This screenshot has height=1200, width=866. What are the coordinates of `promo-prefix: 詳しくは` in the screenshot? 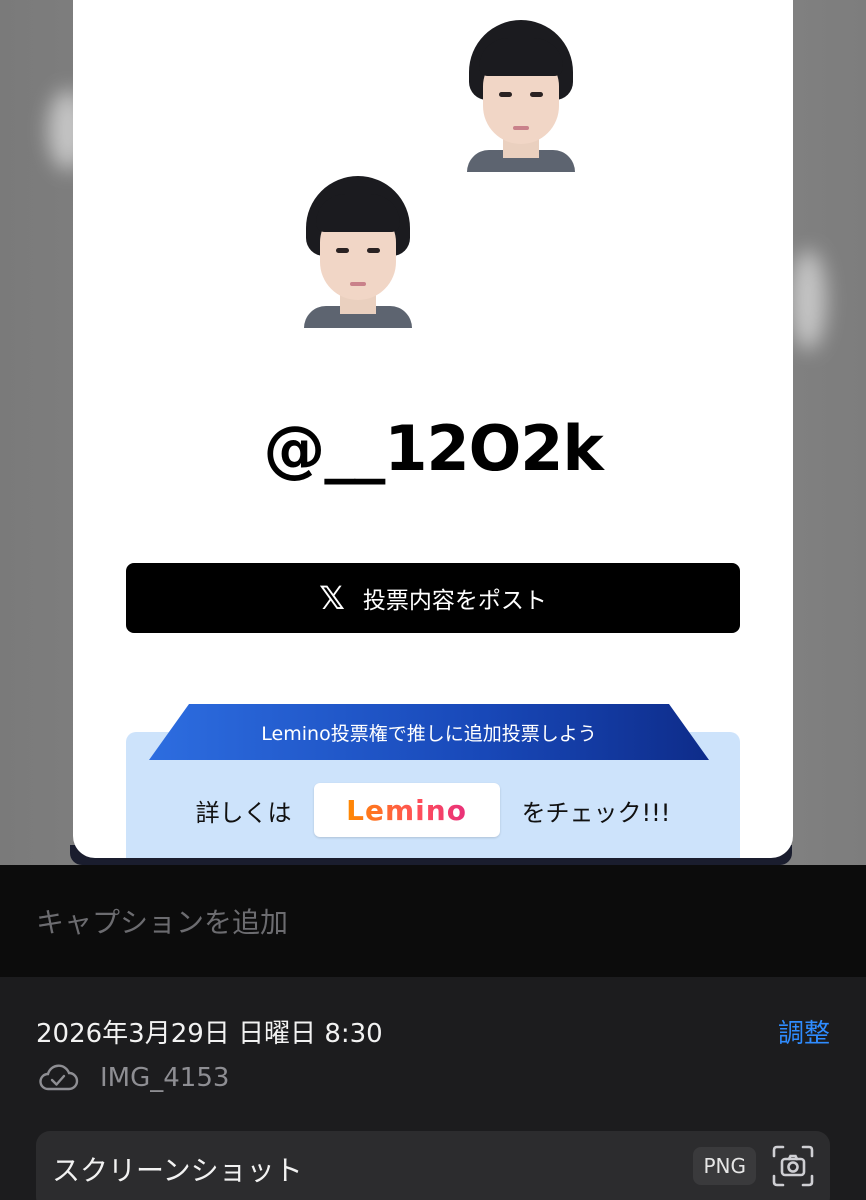 It's located at (243, 812).